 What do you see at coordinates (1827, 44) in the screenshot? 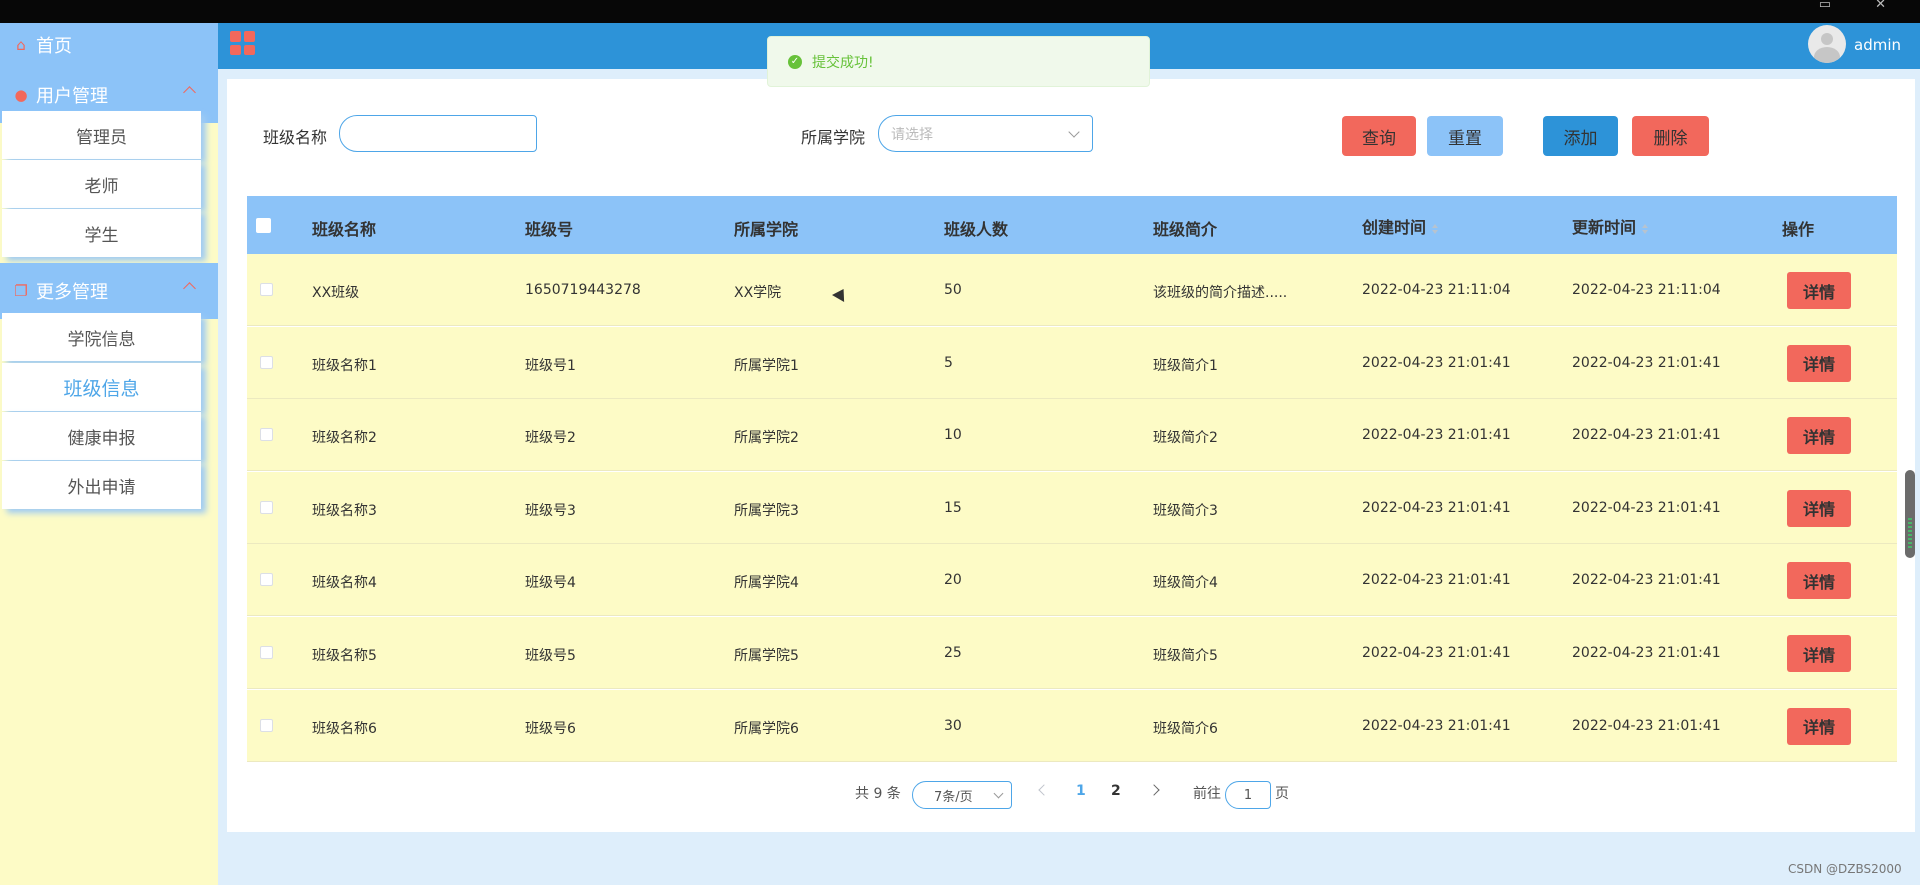
I see `avatar` at bounding box center [1827, 44].